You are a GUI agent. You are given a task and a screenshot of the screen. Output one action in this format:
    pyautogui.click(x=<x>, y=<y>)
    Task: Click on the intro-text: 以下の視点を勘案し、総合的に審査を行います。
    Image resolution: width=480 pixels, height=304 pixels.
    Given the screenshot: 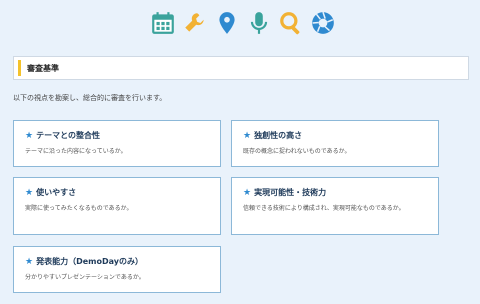 What is the action you would take?
    pyautogui.click(x=90, y=98)
    